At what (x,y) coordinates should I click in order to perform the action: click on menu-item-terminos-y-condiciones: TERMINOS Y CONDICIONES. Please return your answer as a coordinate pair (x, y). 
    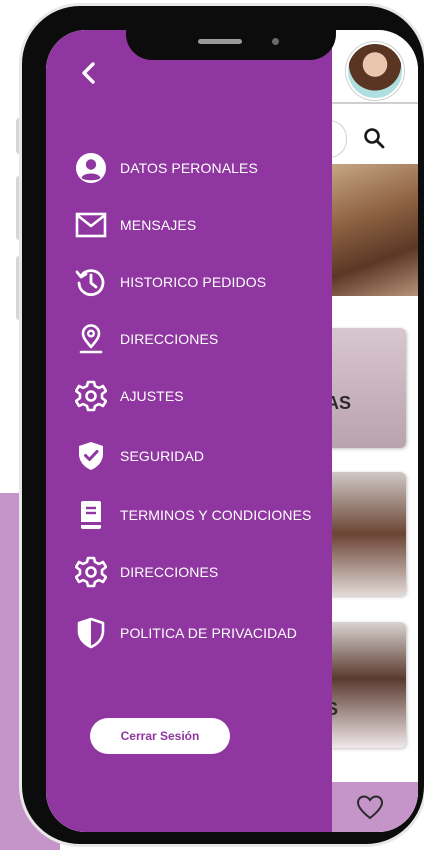
    Looking at the image, I should click on (199, 515).